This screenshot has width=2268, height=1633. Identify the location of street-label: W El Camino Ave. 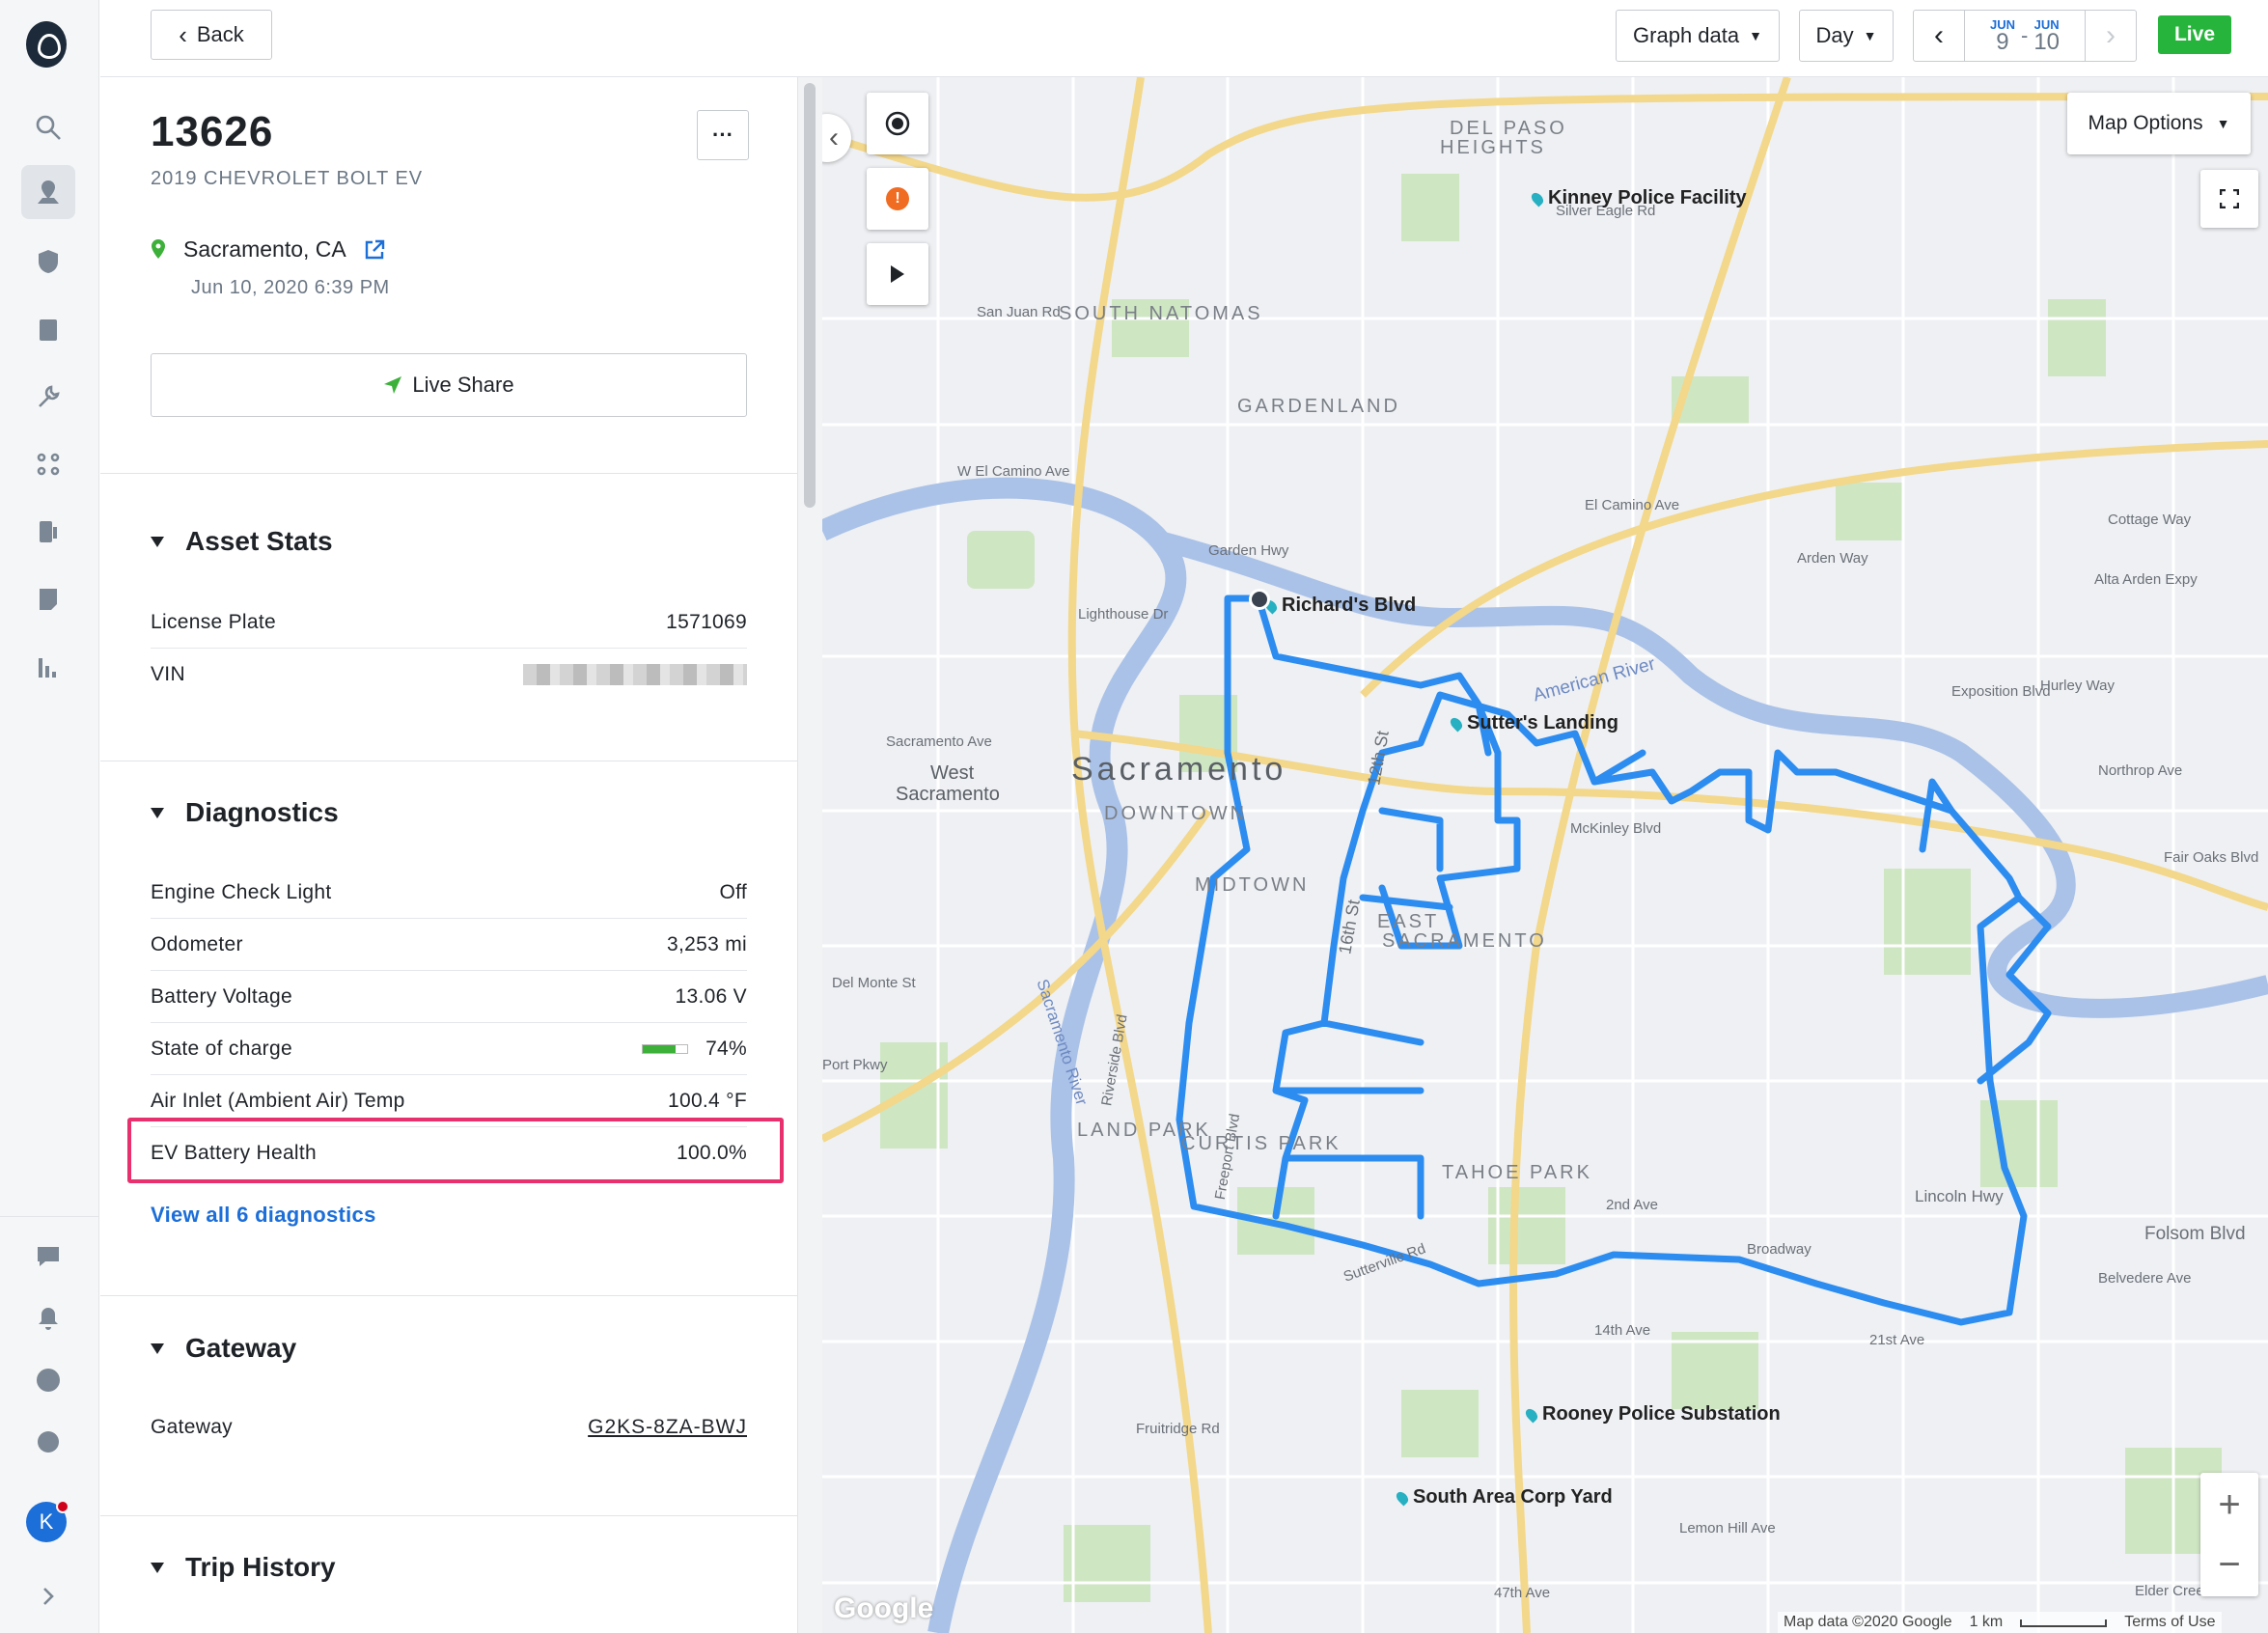
(1013, 471).